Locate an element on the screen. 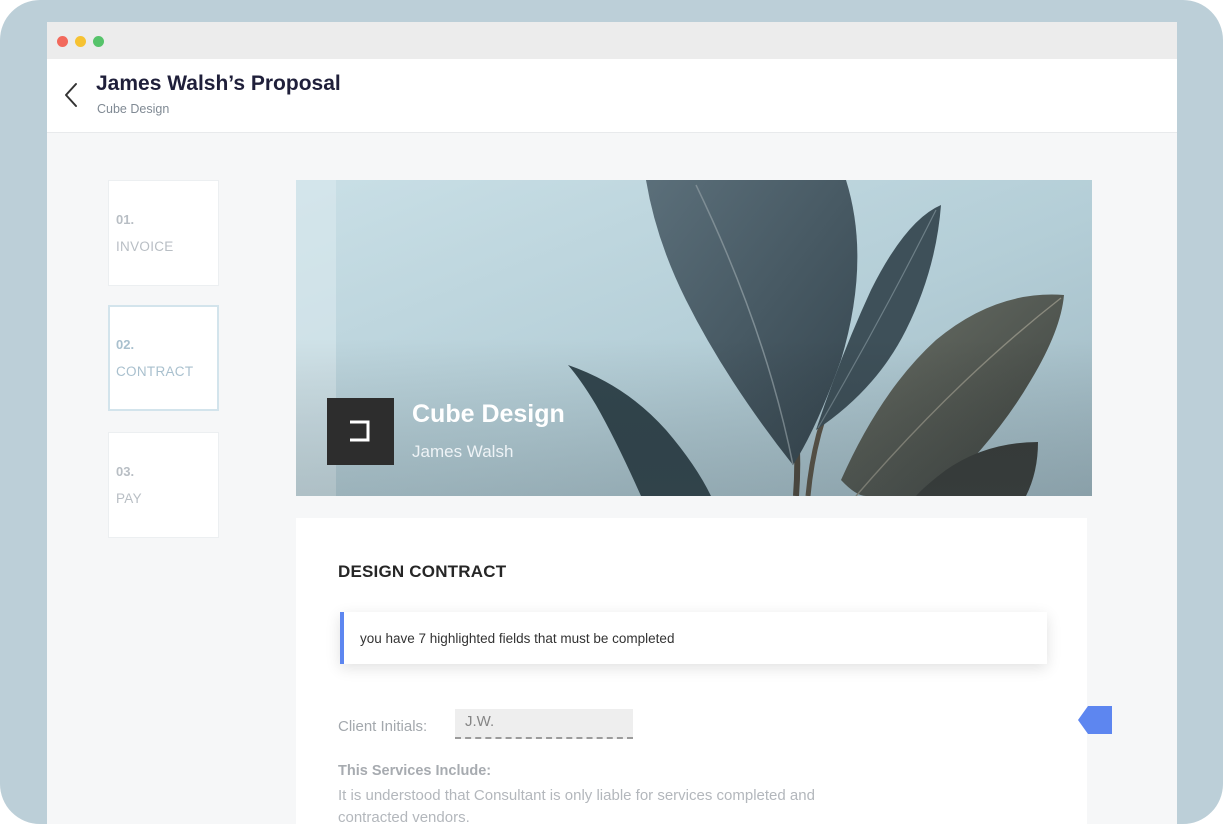 This screenshot has height=824, width=1223. notice-accent-bar is located at coordinates (342, 638).